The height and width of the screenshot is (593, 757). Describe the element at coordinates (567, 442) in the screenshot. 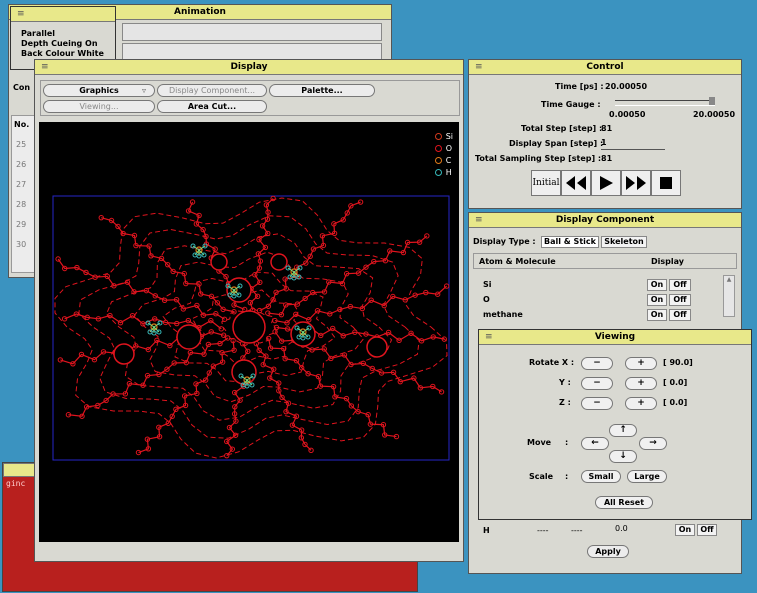

I see `move-colon: :` at that location.